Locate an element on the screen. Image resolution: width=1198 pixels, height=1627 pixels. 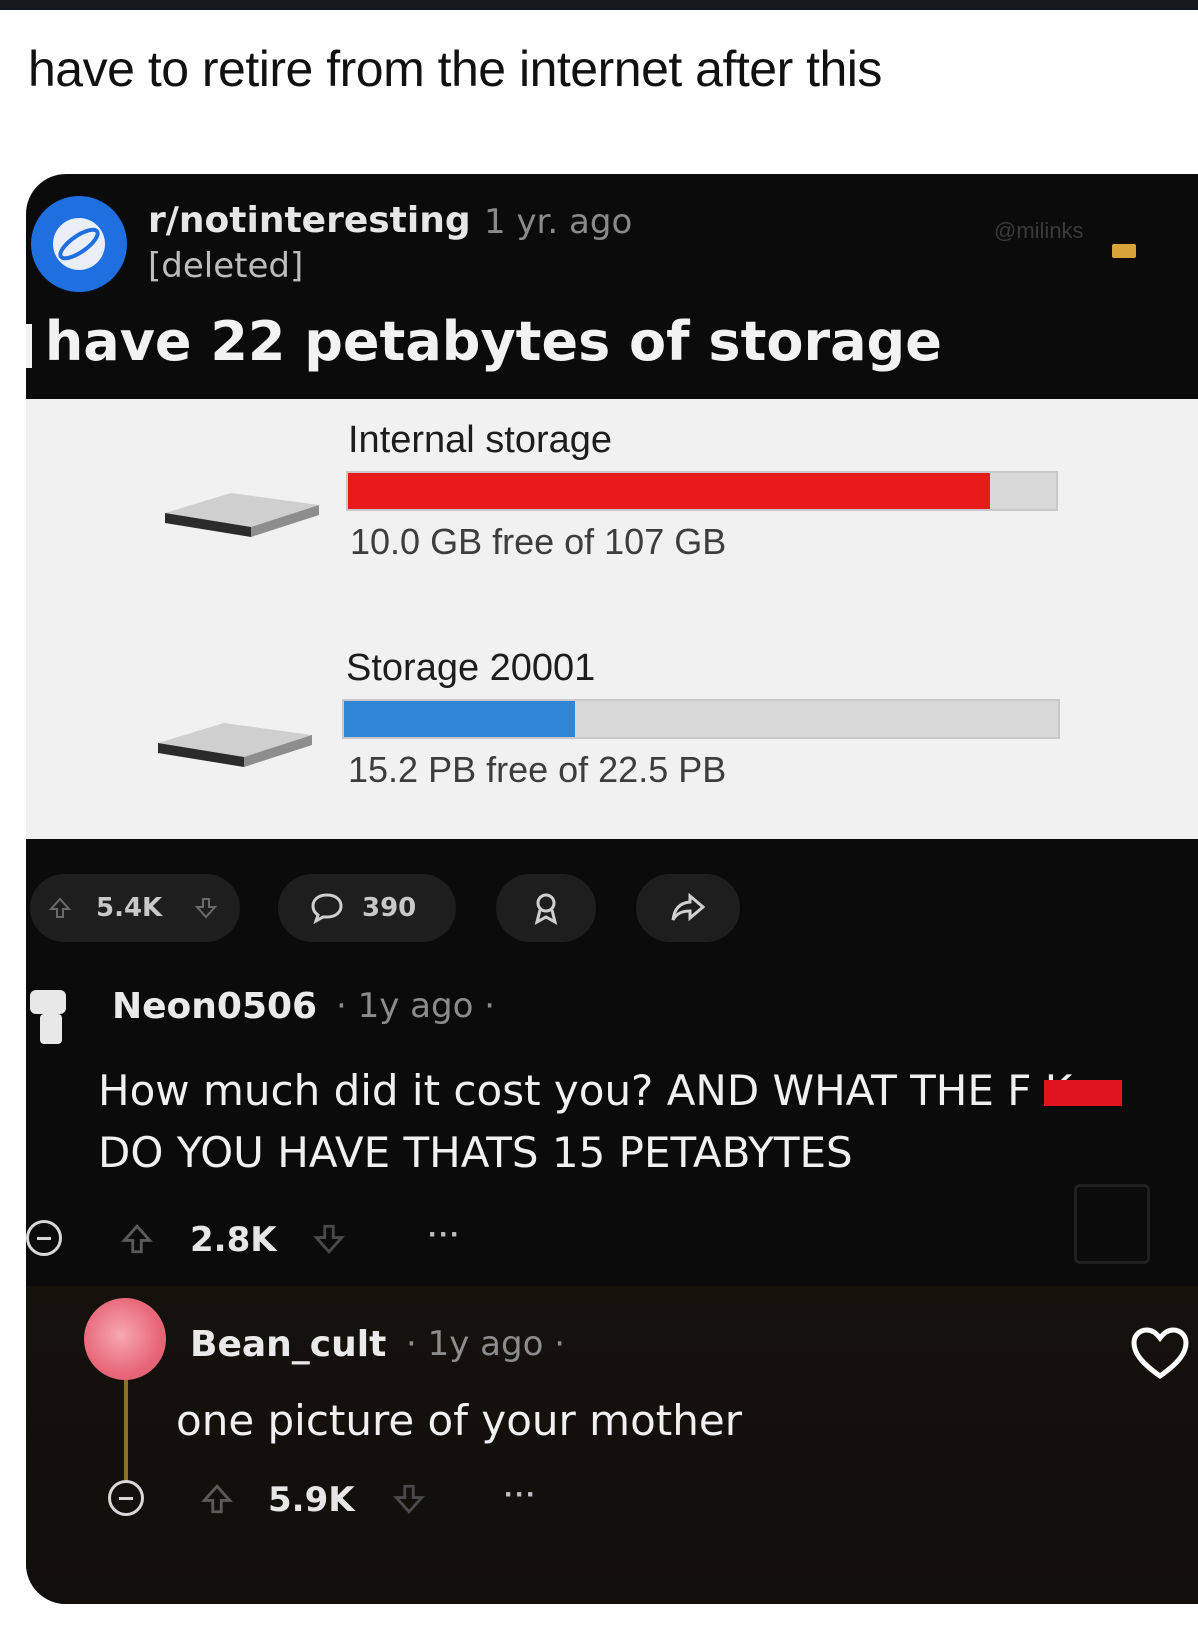
faint-overlay is located at coordinates (1112, 1224).